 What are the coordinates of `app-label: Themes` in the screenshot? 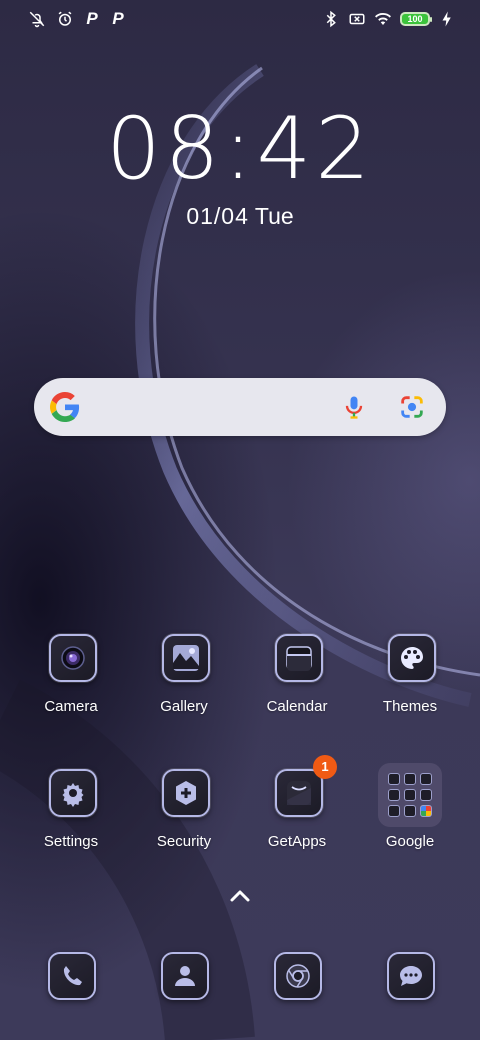 It's located at (410, 706).